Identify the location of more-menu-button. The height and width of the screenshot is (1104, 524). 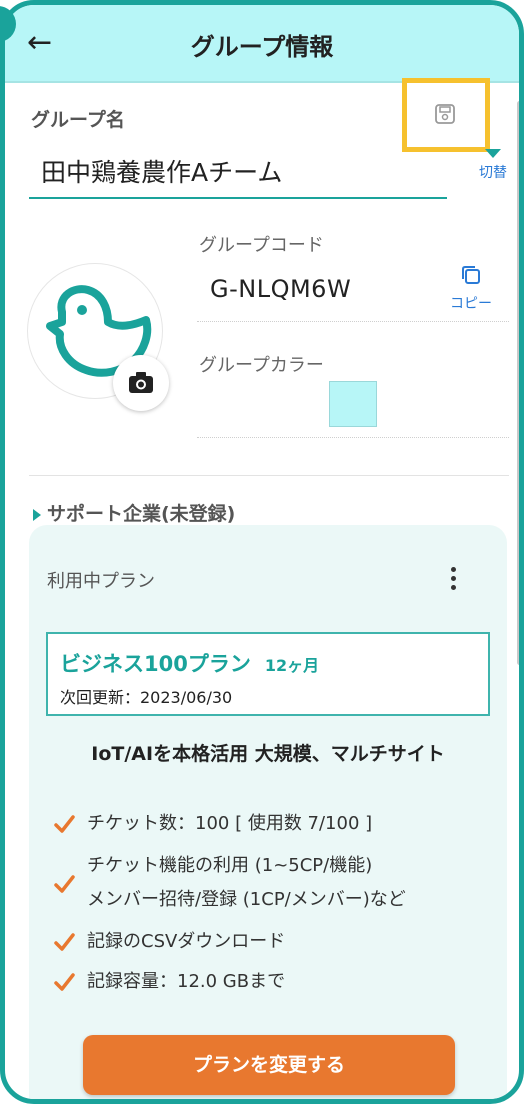
(453, 581).